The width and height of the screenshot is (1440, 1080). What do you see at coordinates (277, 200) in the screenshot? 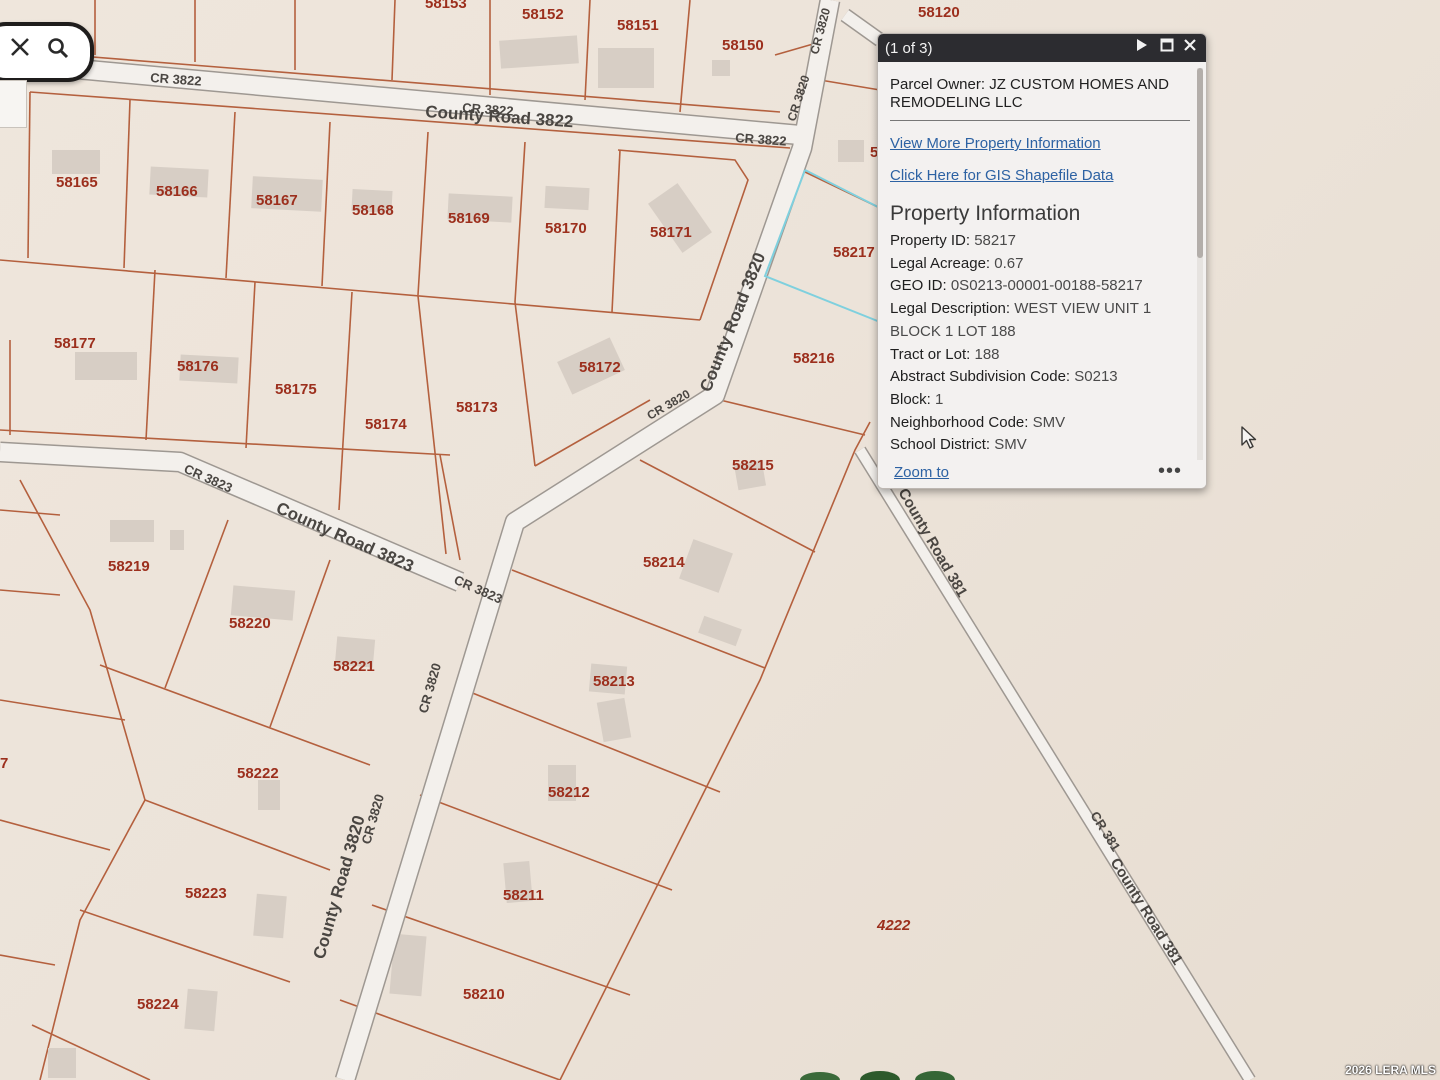
I see `parcel-label: 58167` at bounding box center [277, 200].